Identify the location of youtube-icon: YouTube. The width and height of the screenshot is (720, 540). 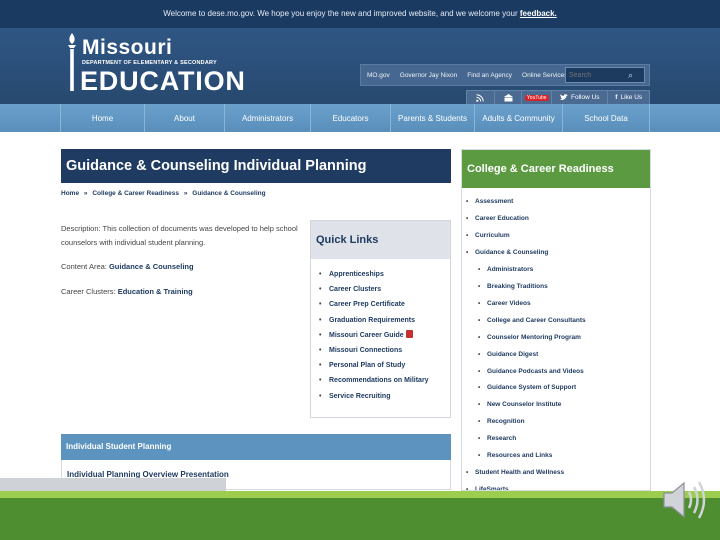
(536, 97).